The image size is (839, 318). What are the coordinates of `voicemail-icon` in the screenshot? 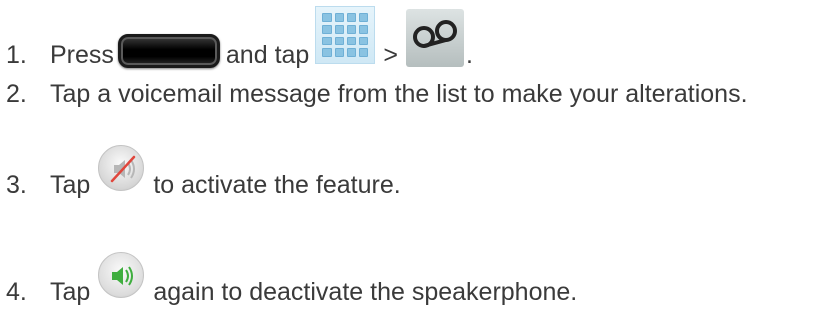 It's located at (434, 38).